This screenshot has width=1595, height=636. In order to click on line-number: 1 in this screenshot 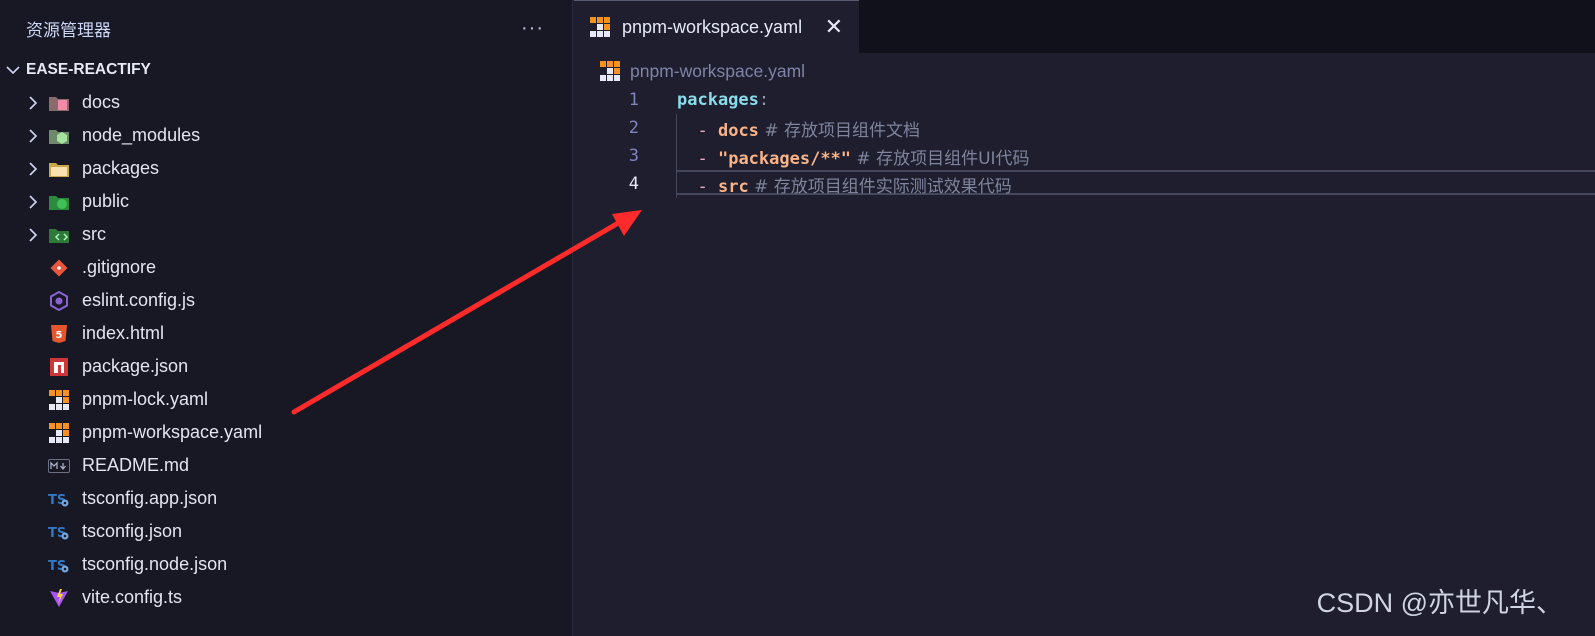, I will do `click(633, 100)`.